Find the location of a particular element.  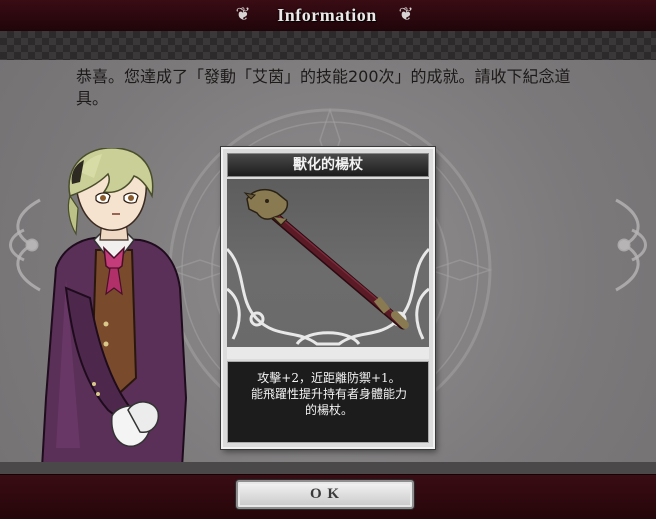

title-bar: ❦ Information ❦ is located at coordinates (328, 16).